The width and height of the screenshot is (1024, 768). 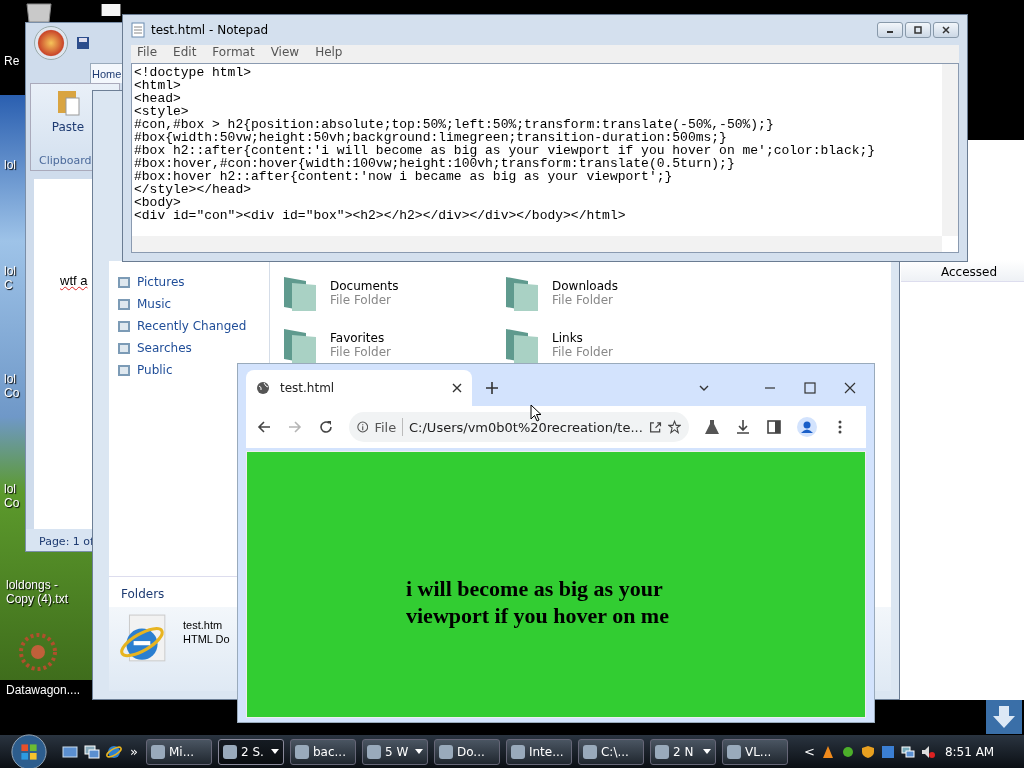 What do you see at coordinates (454, 124) in the screenshot?
I see `code-line: #con,#box > h2{position:absolute;top:50%;left:50%;transform:translate(-50%,-50%);}` at bounding box center [454, 124].